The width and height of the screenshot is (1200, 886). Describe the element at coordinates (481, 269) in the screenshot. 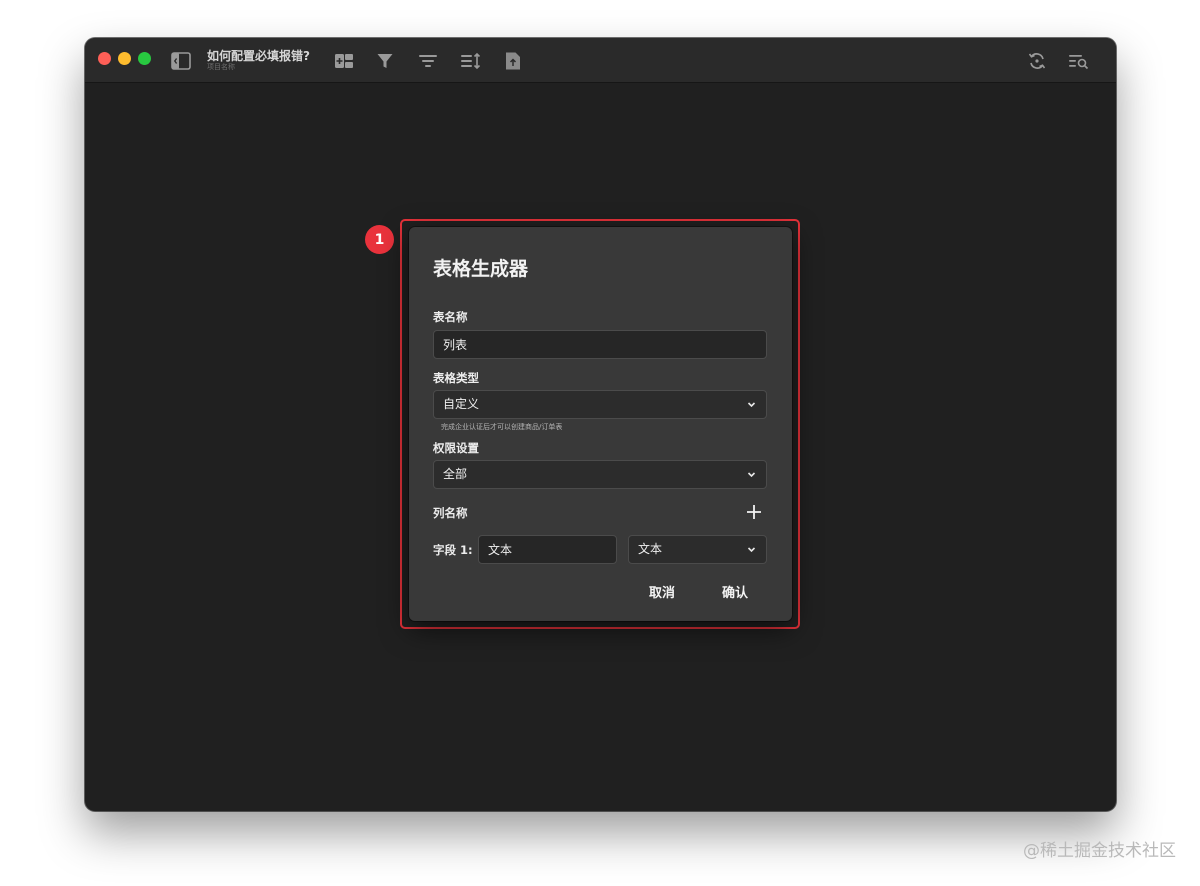

I see `dialog-title: 表格生成器` at that location.